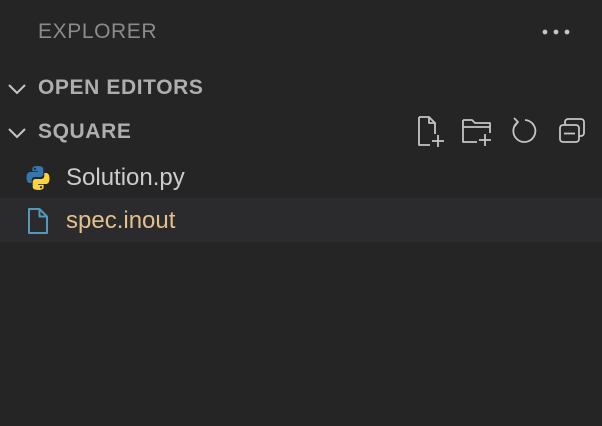  What do you see at coordinates (85, 131) in the screenshot?
I see `square-folder-label: SQUARE` at bounding box center [85, 131].